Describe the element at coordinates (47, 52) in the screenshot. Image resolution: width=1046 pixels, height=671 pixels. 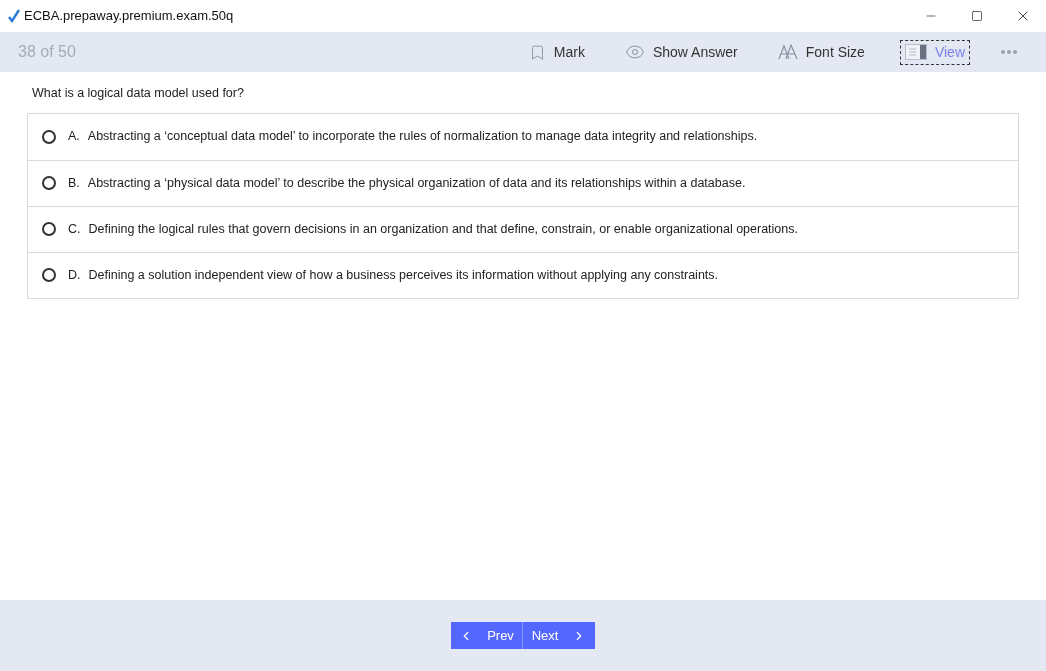
I see `question-counter: 38 of 50` at that location.